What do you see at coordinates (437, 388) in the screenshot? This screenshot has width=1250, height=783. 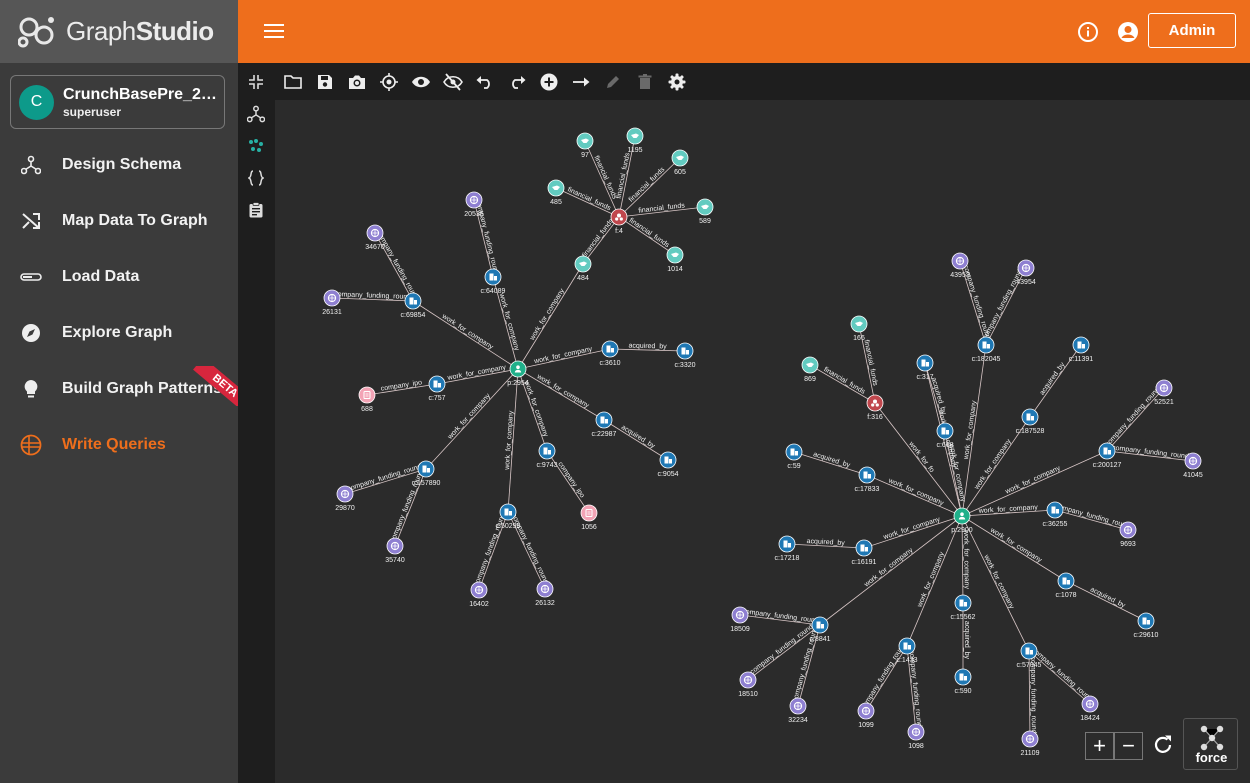 I see `graph-node-company: c:757` at bounding box center [437, 388].